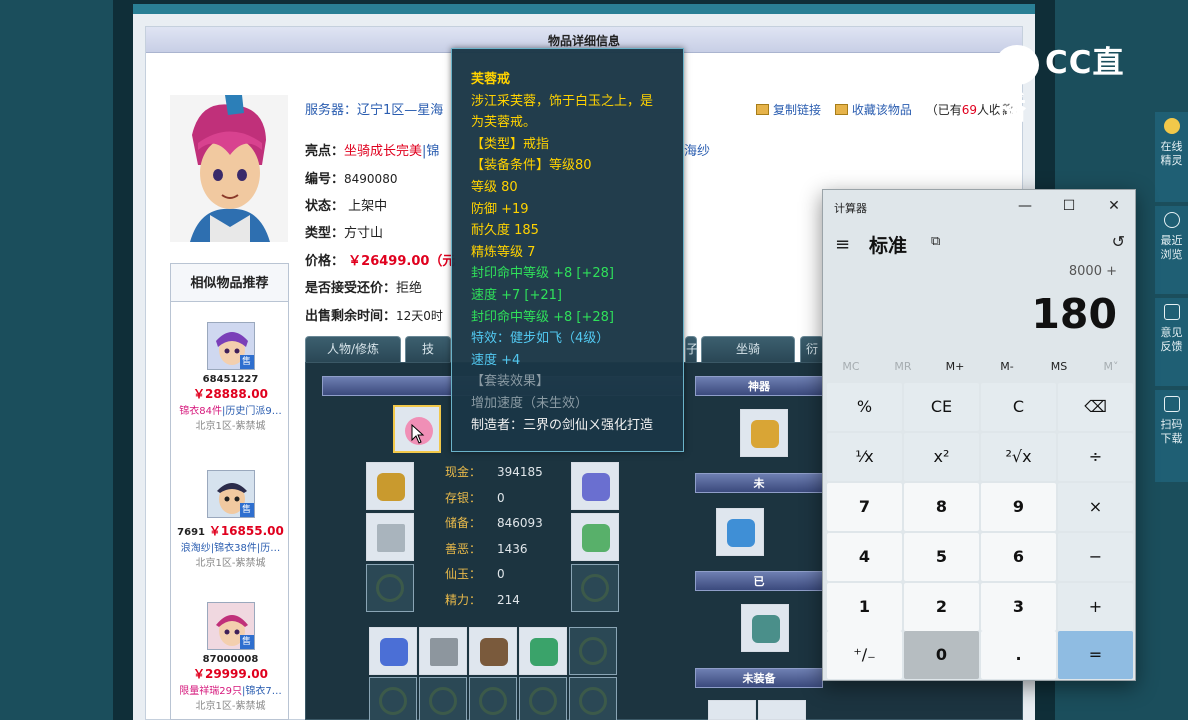 Image resolution: width=1188 pixels, height=720 pixels. What do you see at coordinates (351, 316) in the screenshot?
I see `remain-label: 出售剩余时间：` at bounding box center [351, 316].